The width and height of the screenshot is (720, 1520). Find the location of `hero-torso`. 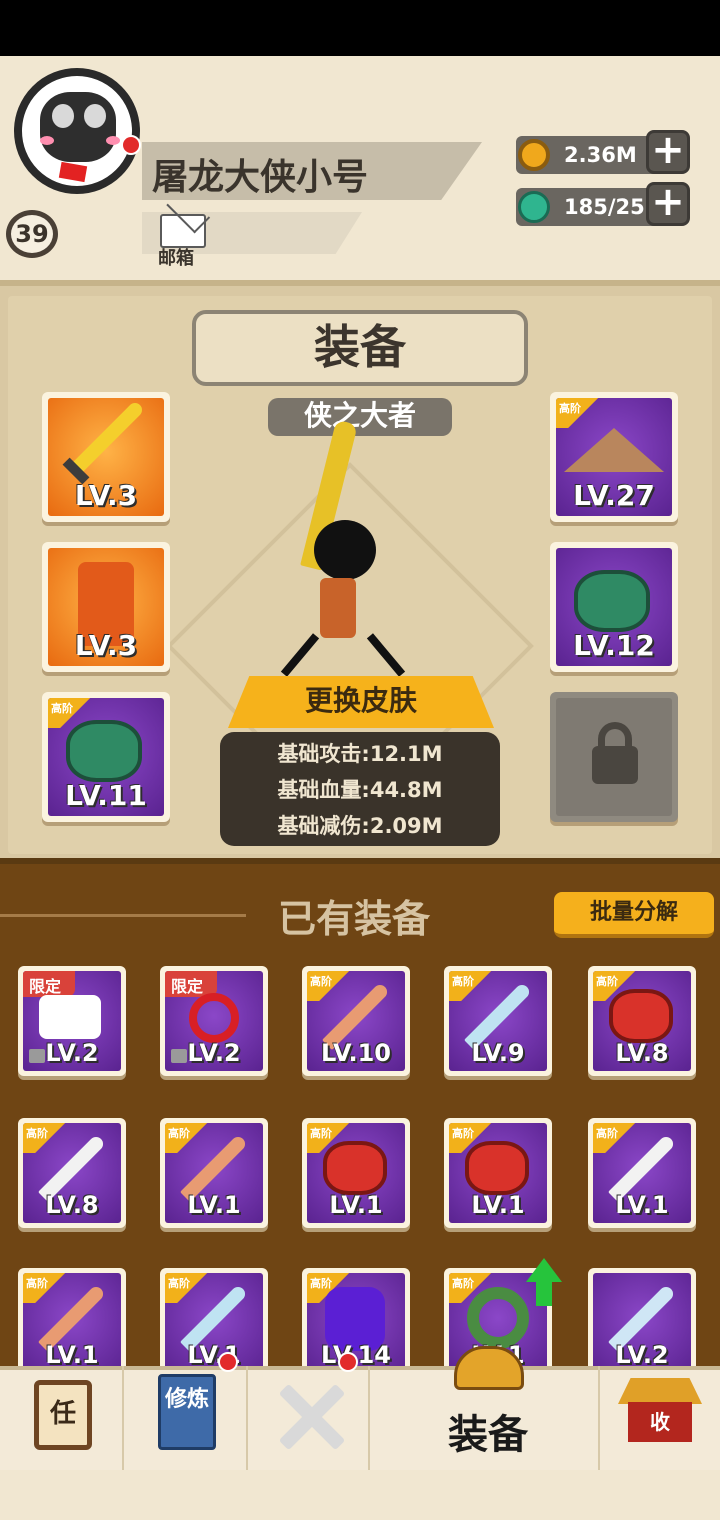

hero-torso is located at coordinates (338, 608).